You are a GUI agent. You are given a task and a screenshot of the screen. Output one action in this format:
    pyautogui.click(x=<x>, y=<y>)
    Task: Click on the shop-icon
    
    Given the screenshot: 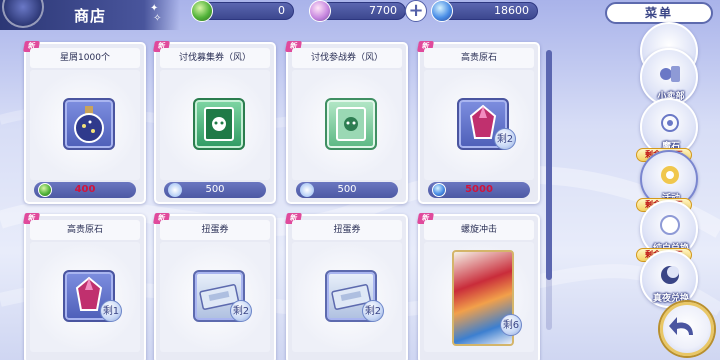 What is the action you would take?
    pyautogui.click(x=670, y=74)
    